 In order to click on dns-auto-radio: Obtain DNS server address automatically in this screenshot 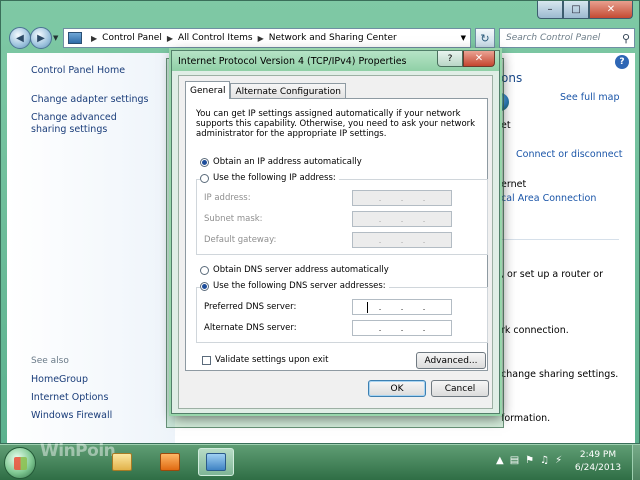, I will do `click(294, 270)`.